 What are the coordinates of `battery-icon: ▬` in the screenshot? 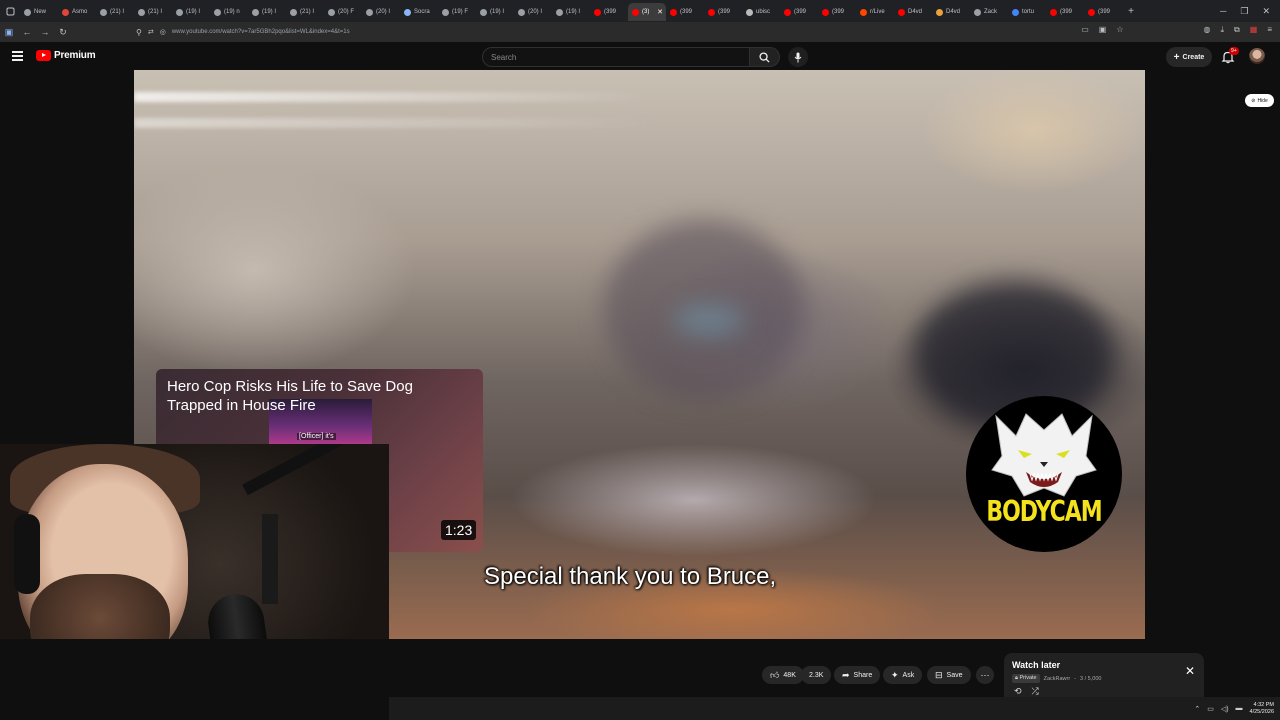 It's located at (1239, 708).